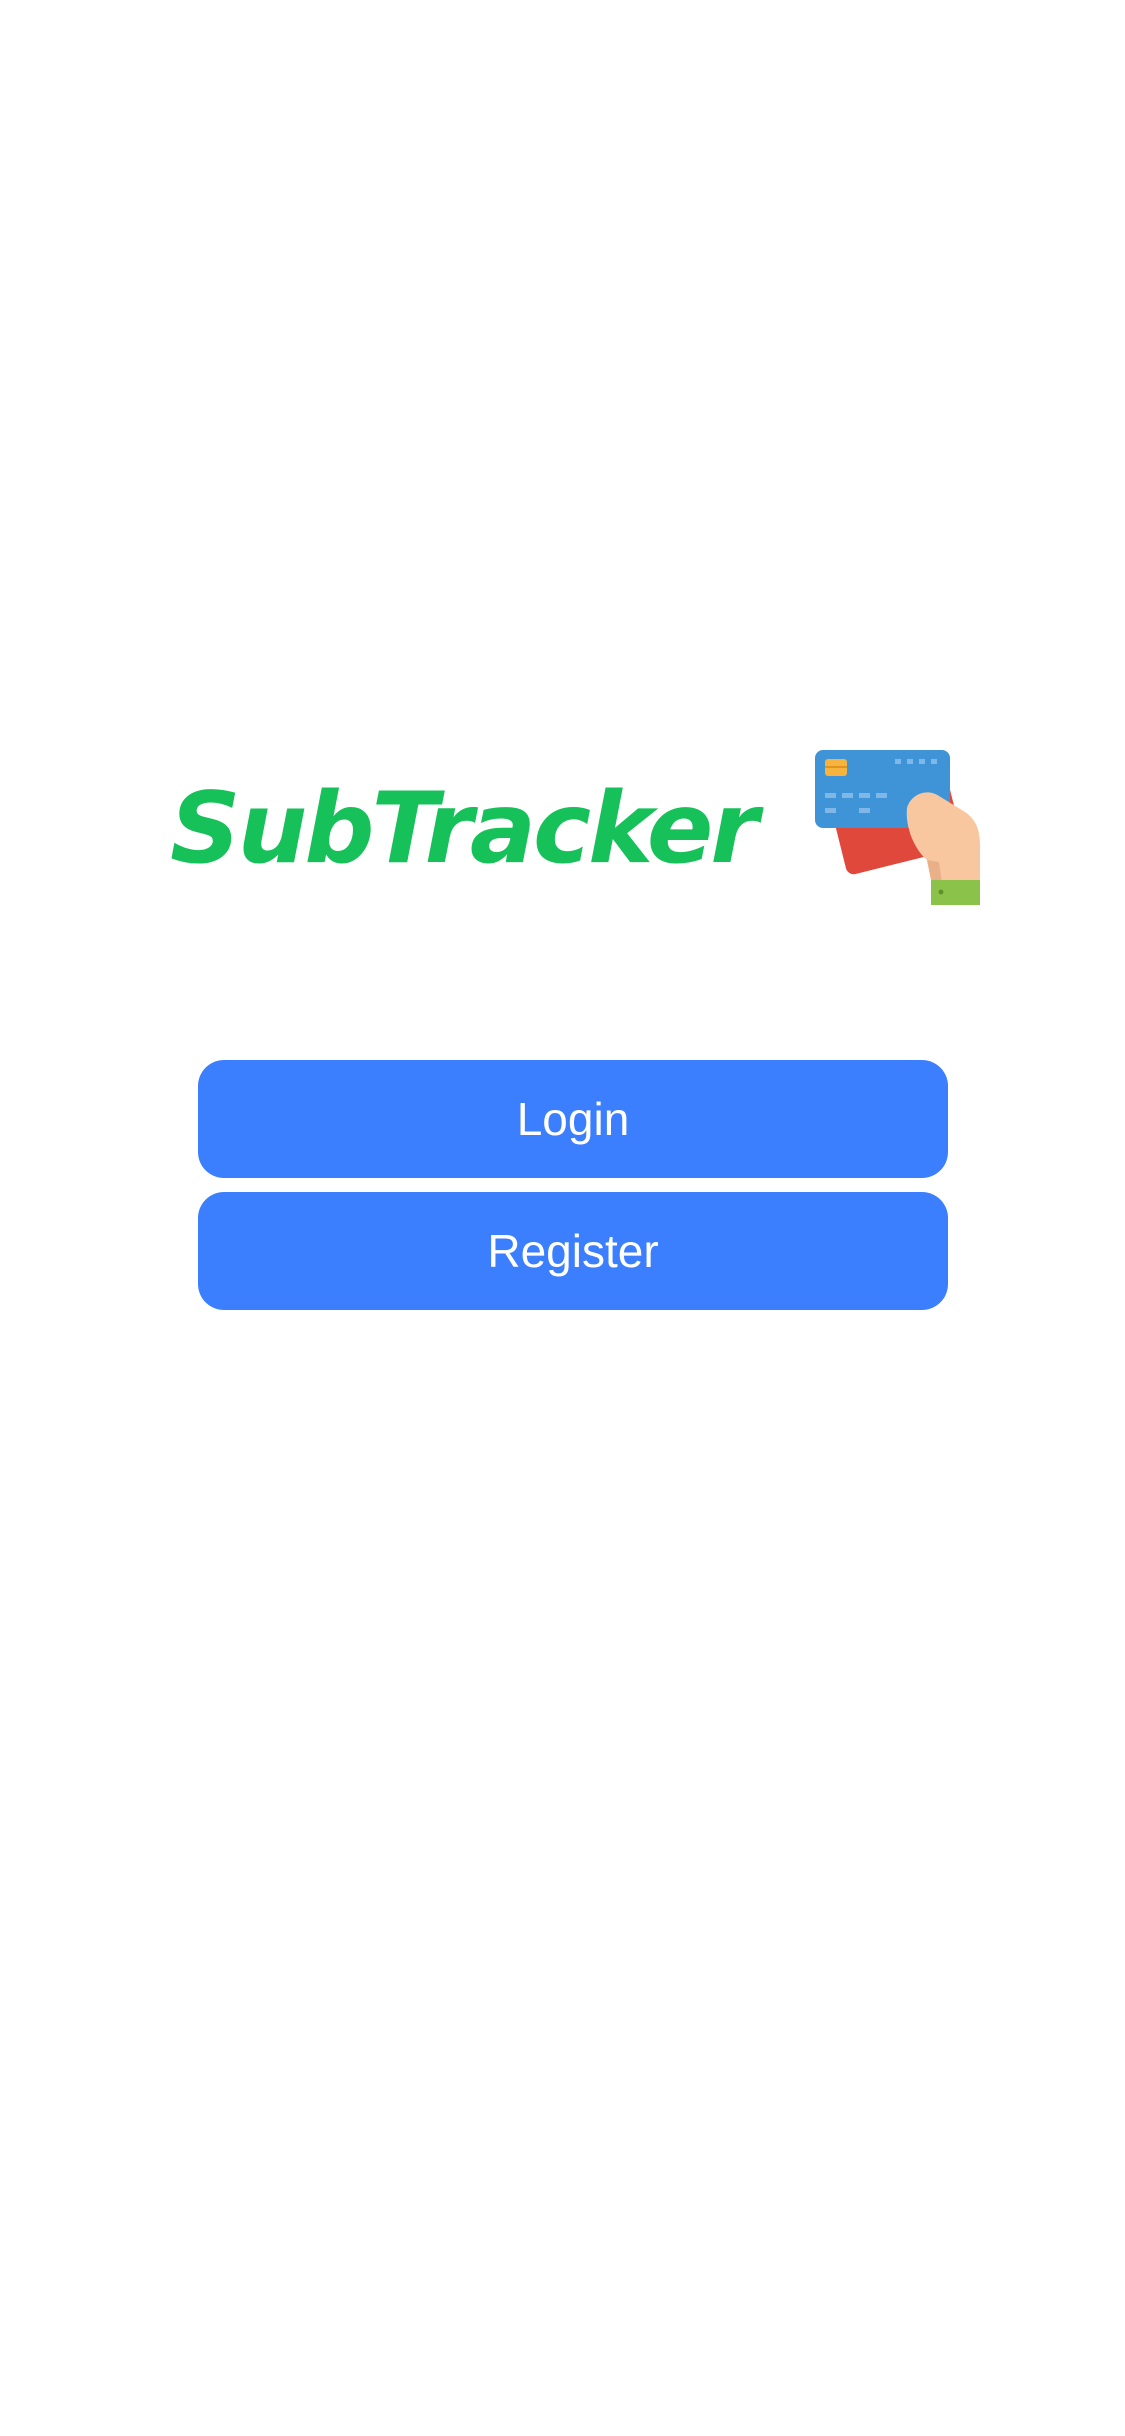 Image resolution: width=1125 pixels, height=2436 pixels. I want to click on app-logo-text: SubTracker, so click(464, 829).